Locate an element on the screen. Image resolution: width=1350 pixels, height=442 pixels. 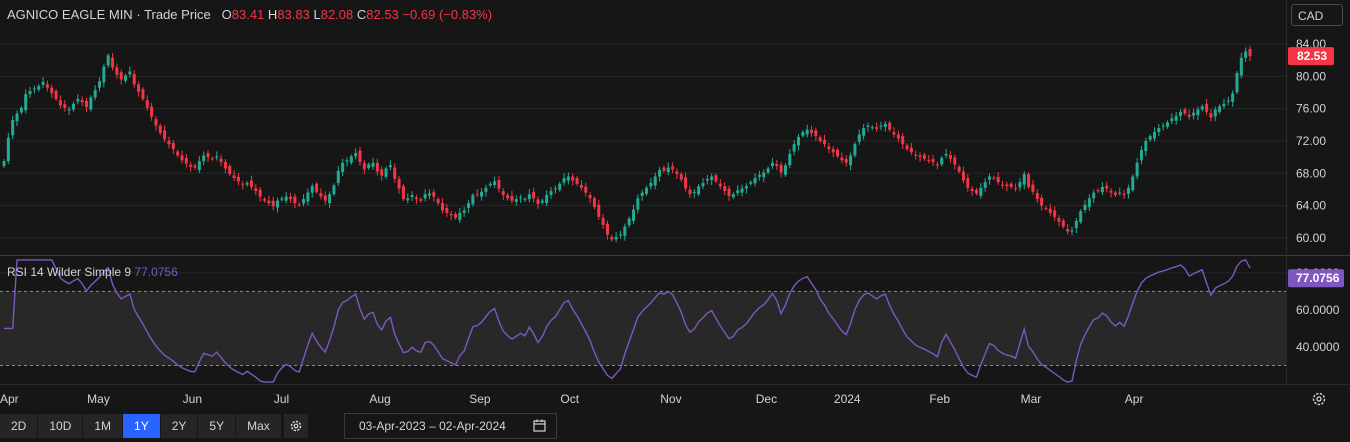
timeframe-button-max: Max is located at coordinates (259, 426).